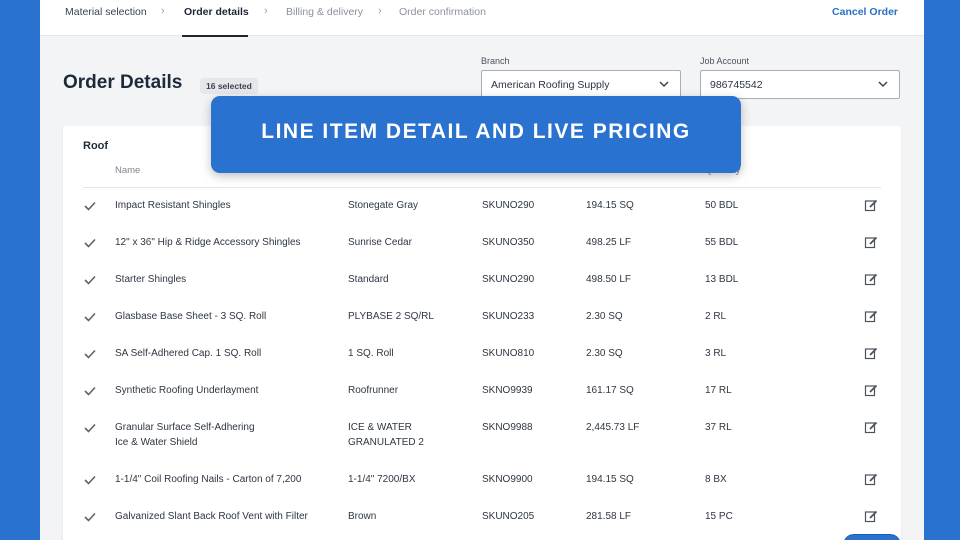  Describe the element at coordinates (215, 36) in the screenshot. I see `active-step-indicator` at that location.